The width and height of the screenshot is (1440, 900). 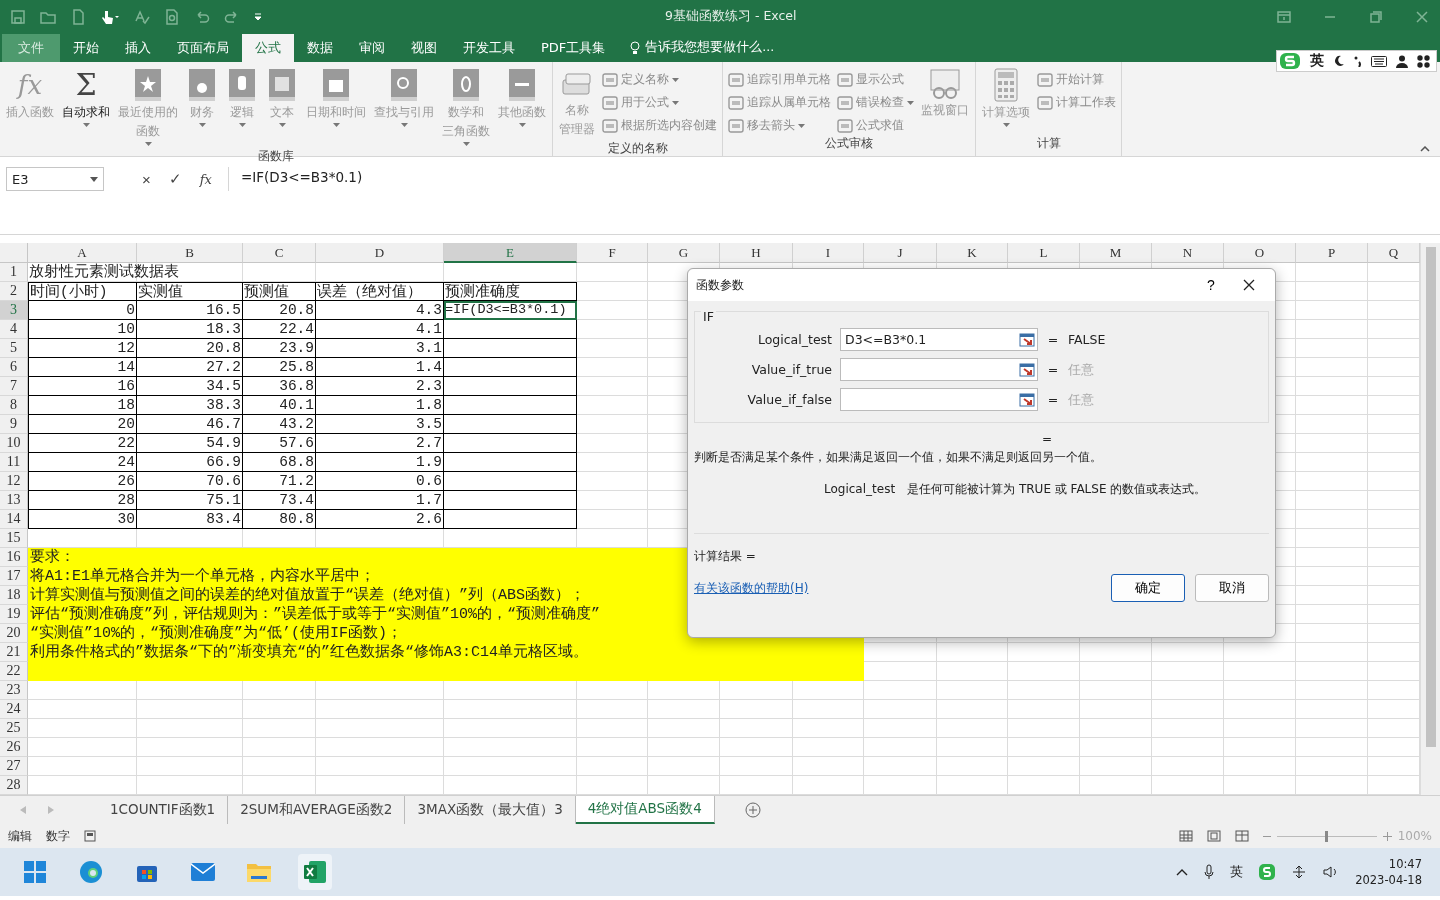 I want to click on keyboard-icon, so click(x=1379, y=61).